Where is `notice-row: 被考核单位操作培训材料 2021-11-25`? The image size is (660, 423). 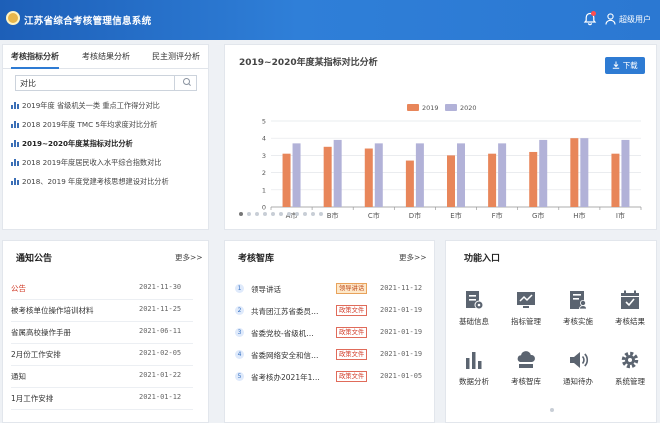 notice-row: 被考核单位操作培训材料 2021-11-25 is located at coordinates (102, 311).